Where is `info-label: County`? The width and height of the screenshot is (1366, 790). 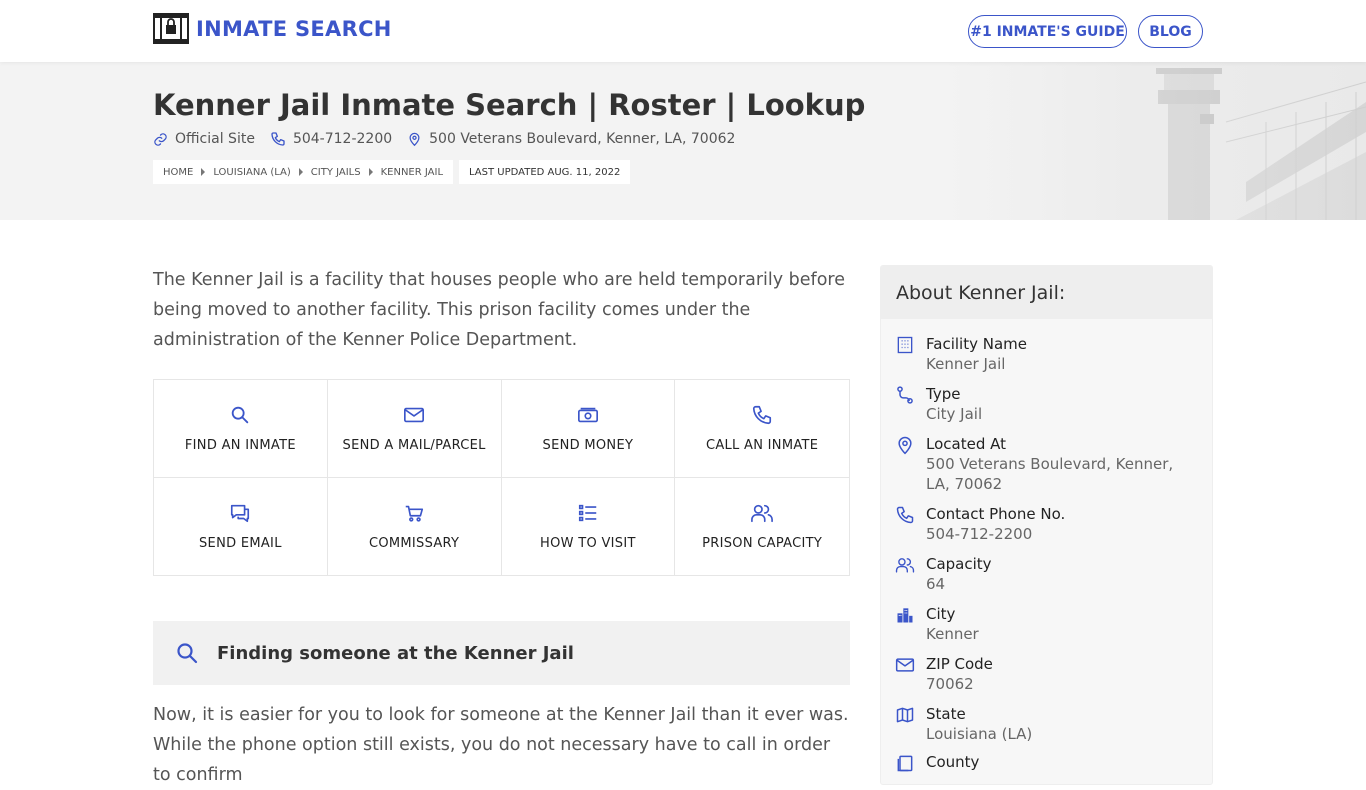 info-label: County is located at coordinates (953, 762).